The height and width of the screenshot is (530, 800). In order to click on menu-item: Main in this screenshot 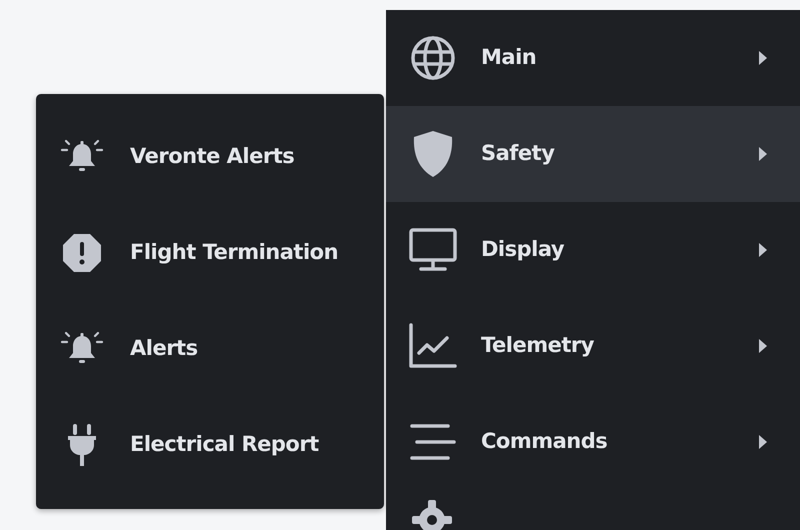, I will do `click(593, 58)`.